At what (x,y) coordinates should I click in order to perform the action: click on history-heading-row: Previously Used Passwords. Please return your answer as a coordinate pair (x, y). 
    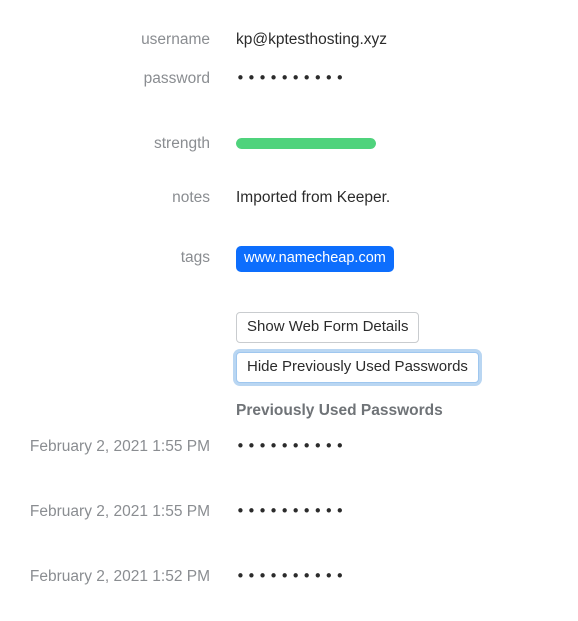
    Looking at the image, I should click on (289, 411).